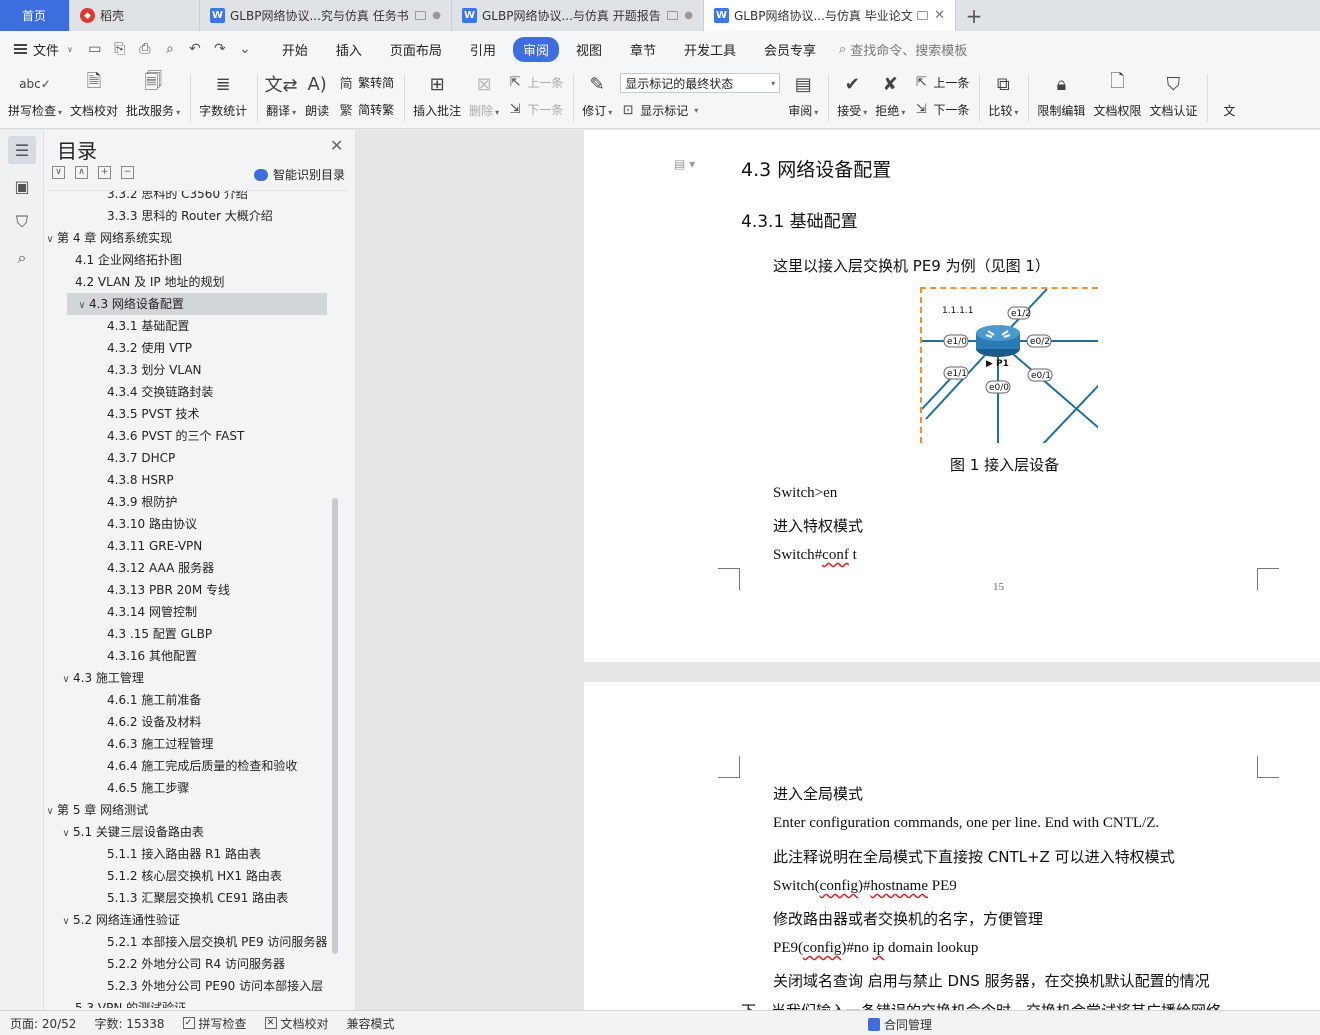 The image size is (1320, 1035). What do you see at coordinates (219, 788) in the screenshot?
I see `toc-item: 4.6.5 施工步骤` at bounding box center [219, 788].